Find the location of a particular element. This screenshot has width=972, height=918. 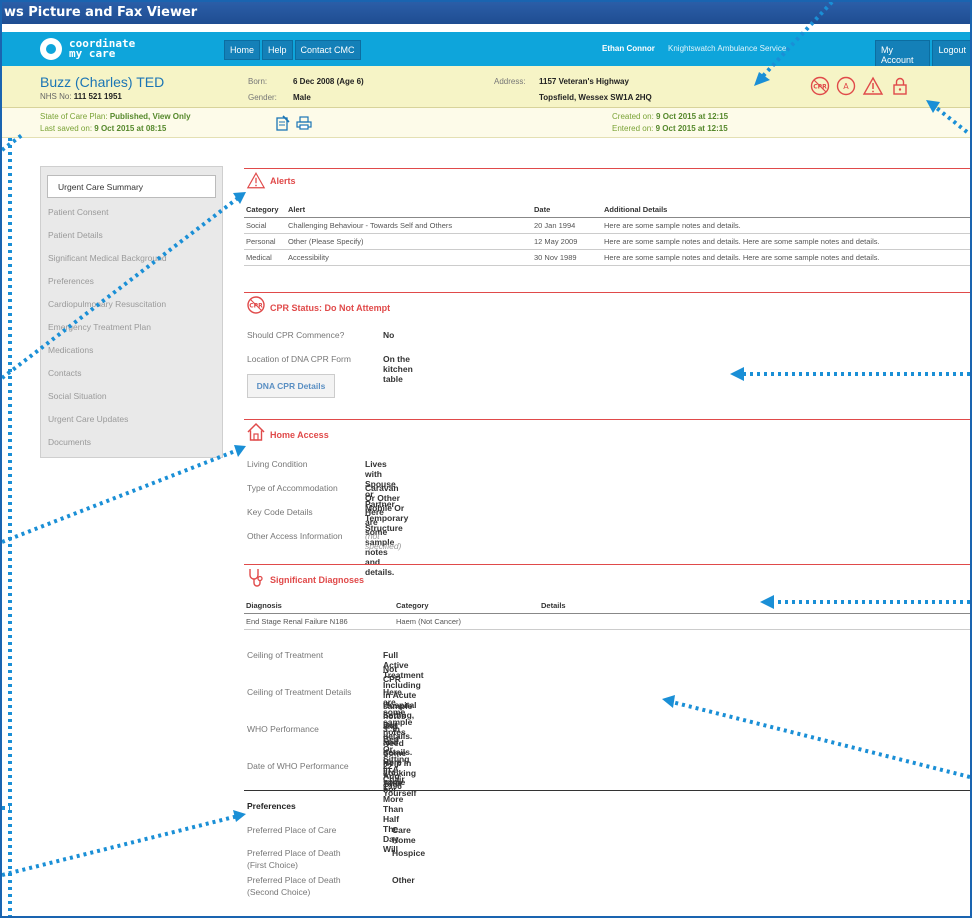

sidebar-item-urgent-care-summary: Urgent Care Summary is located at coordinates (131, 186).